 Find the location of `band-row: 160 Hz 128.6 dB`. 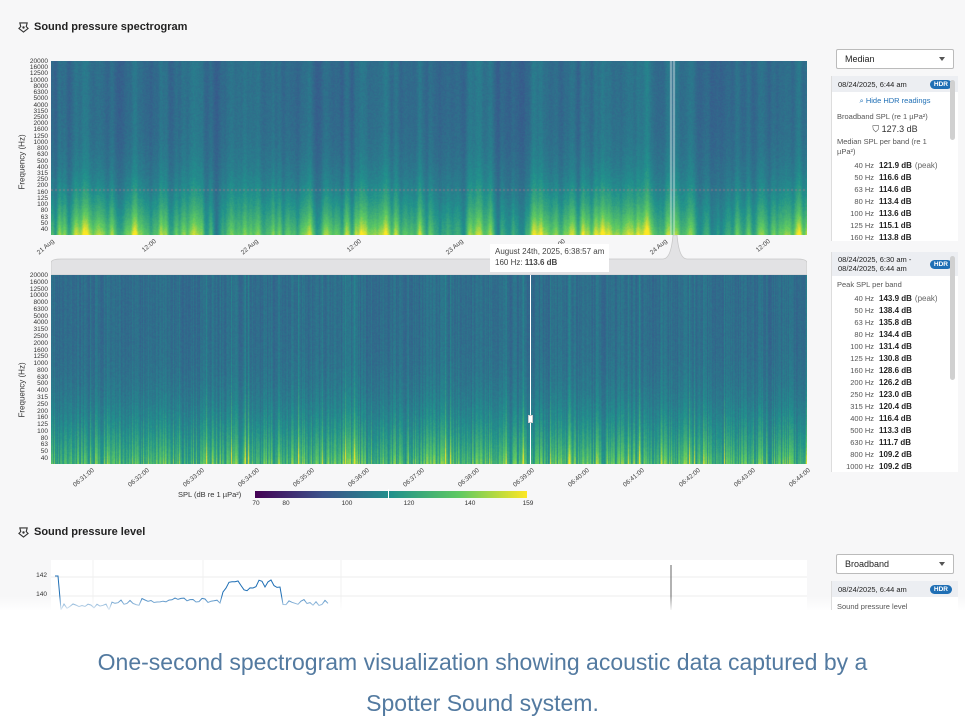

band-row: 160 Hz 128.6 dB is located at coordinates (885, 370).